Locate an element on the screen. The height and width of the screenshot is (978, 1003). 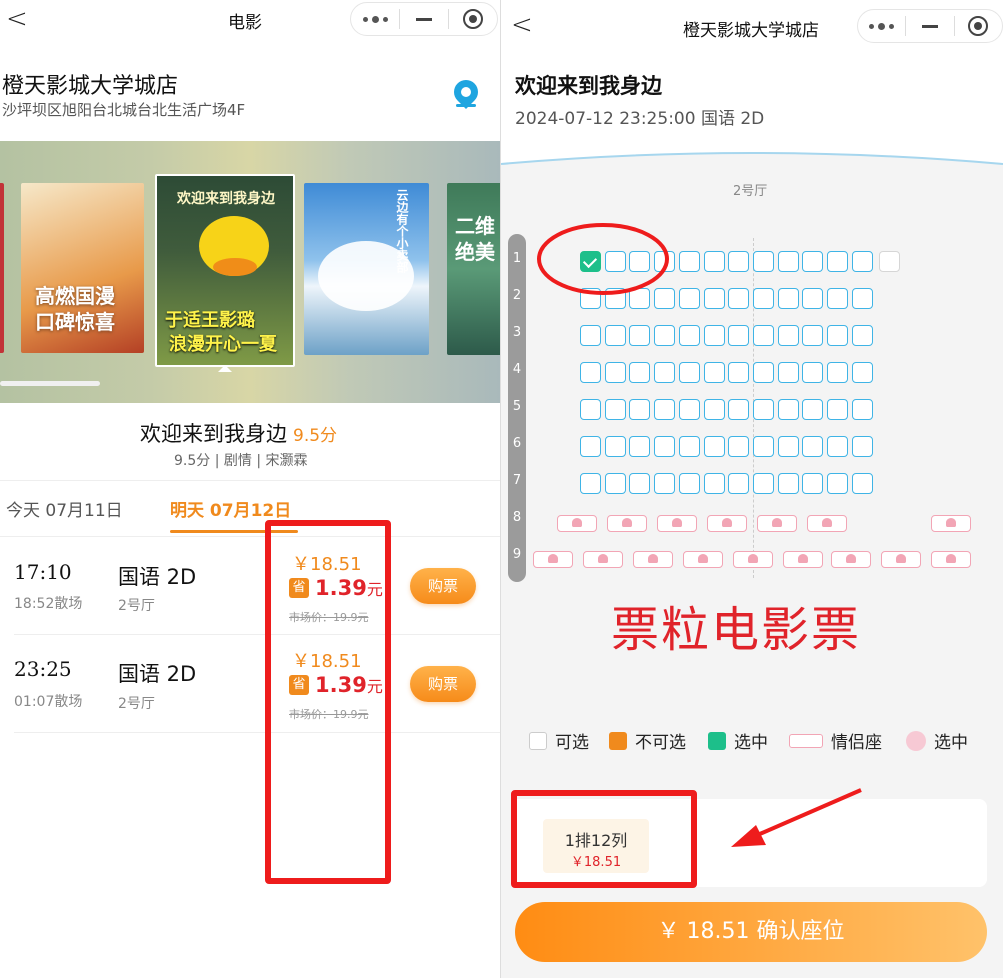
confirm-seat-button: ￥ 18.51 确认座位 is located at coordinates (751, 932).